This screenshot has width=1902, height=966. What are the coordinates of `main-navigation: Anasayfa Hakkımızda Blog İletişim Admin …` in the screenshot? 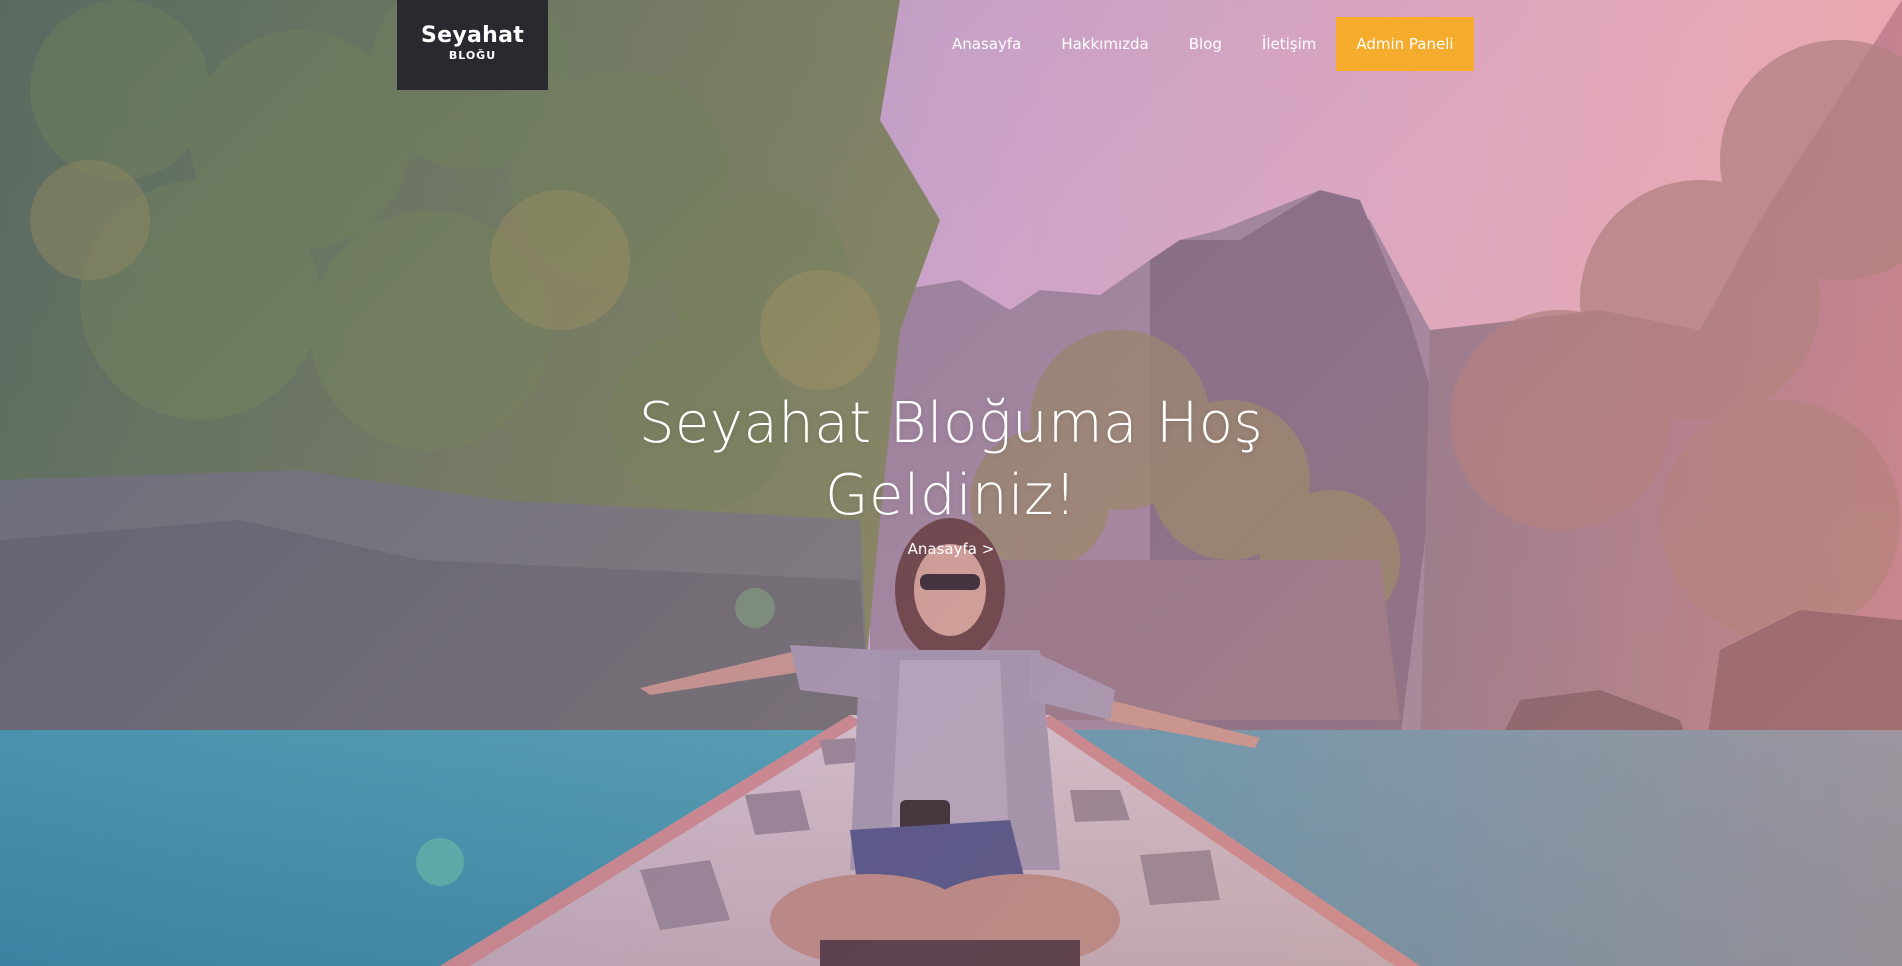 It's located at (1213, 43).